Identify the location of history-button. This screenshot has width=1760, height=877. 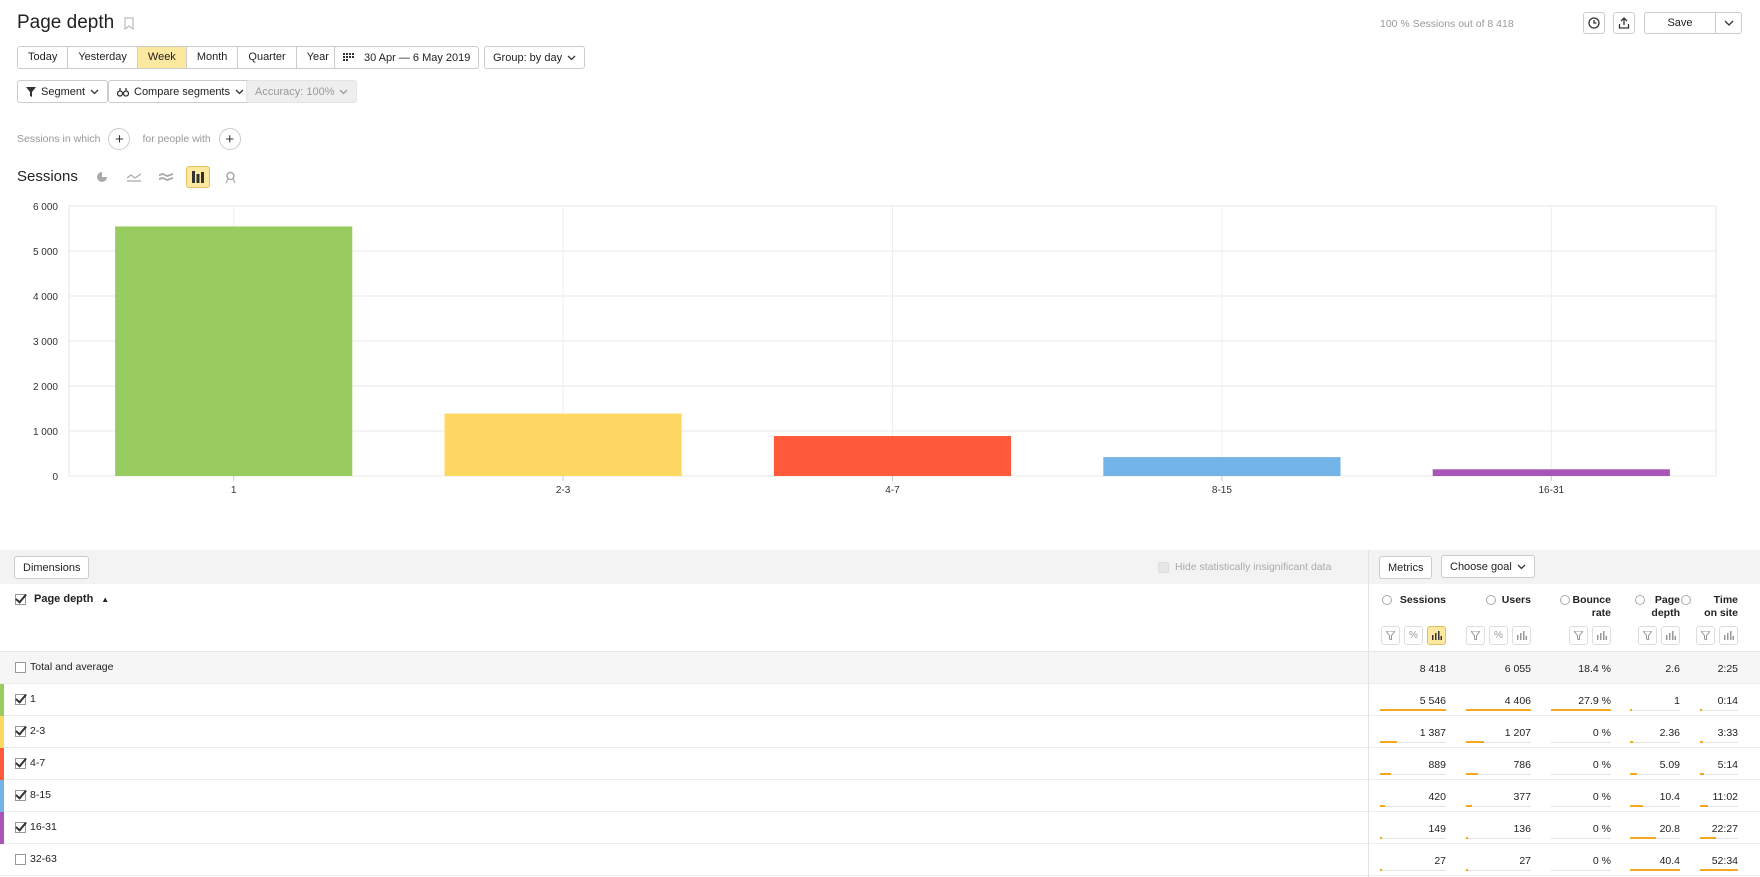
(1594, 23).